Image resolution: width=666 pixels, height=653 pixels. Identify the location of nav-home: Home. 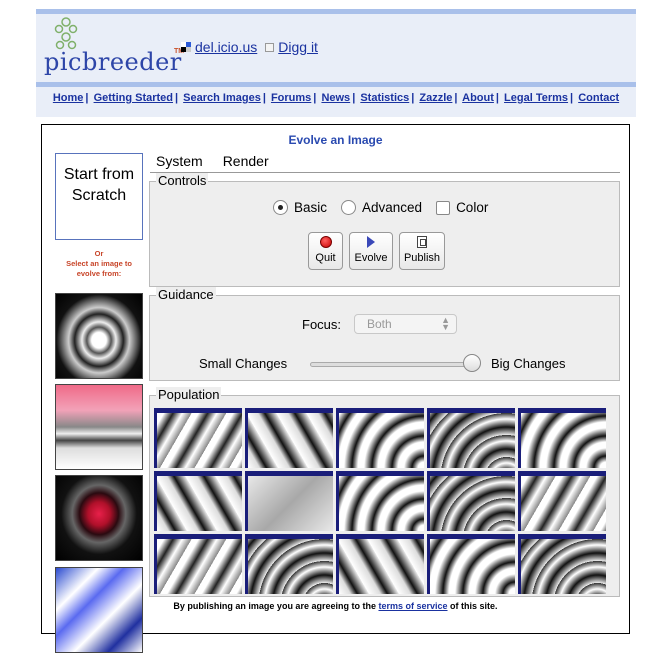
(68, 98).